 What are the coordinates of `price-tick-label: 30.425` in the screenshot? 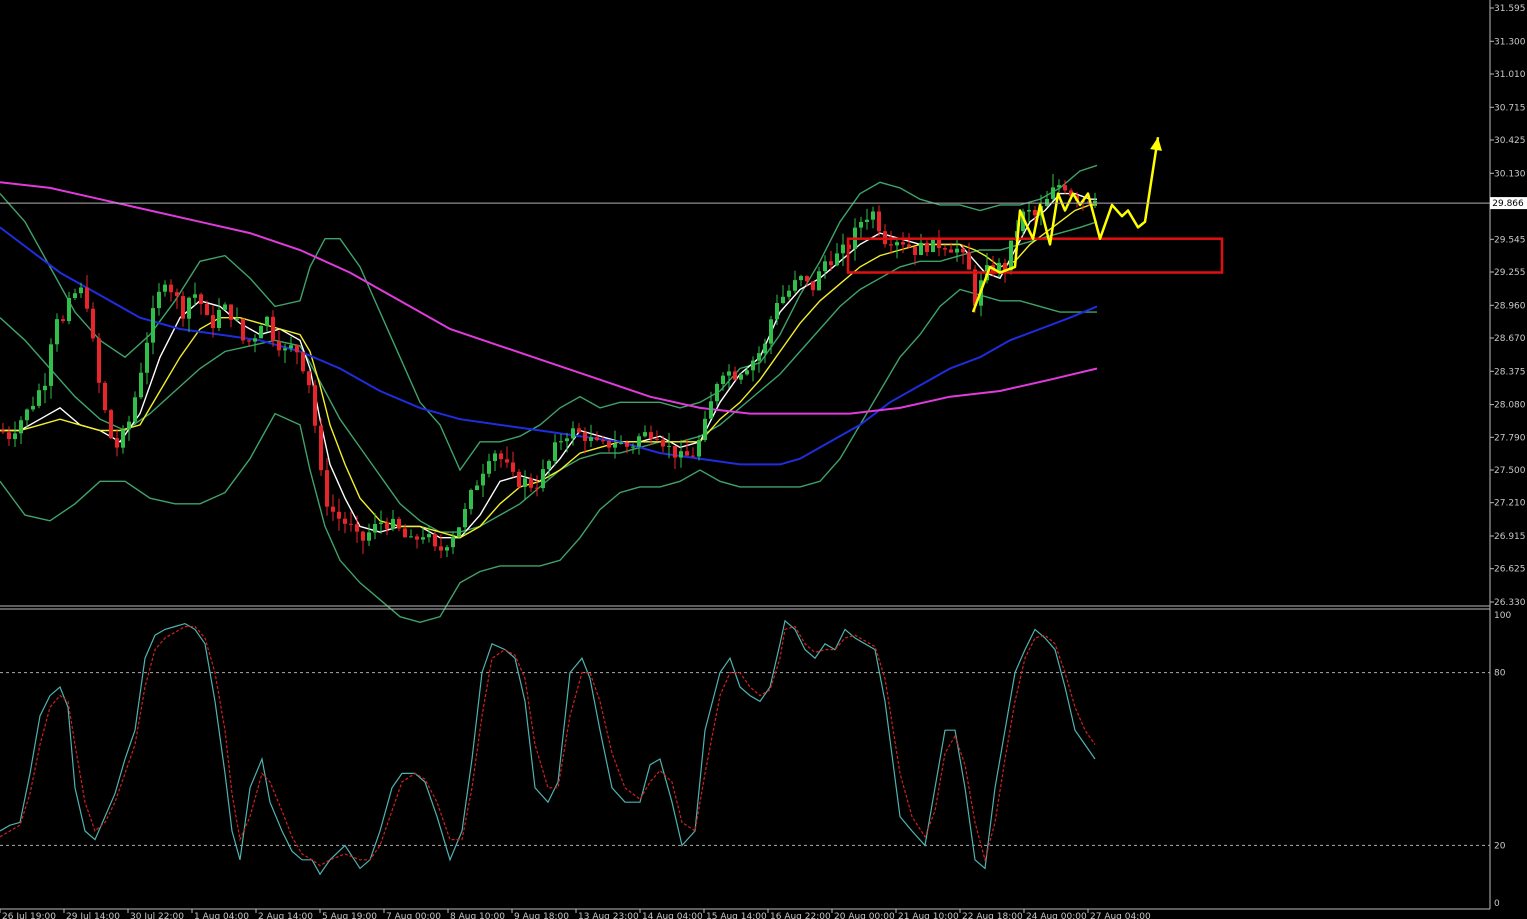 It's located at (1510, 141).